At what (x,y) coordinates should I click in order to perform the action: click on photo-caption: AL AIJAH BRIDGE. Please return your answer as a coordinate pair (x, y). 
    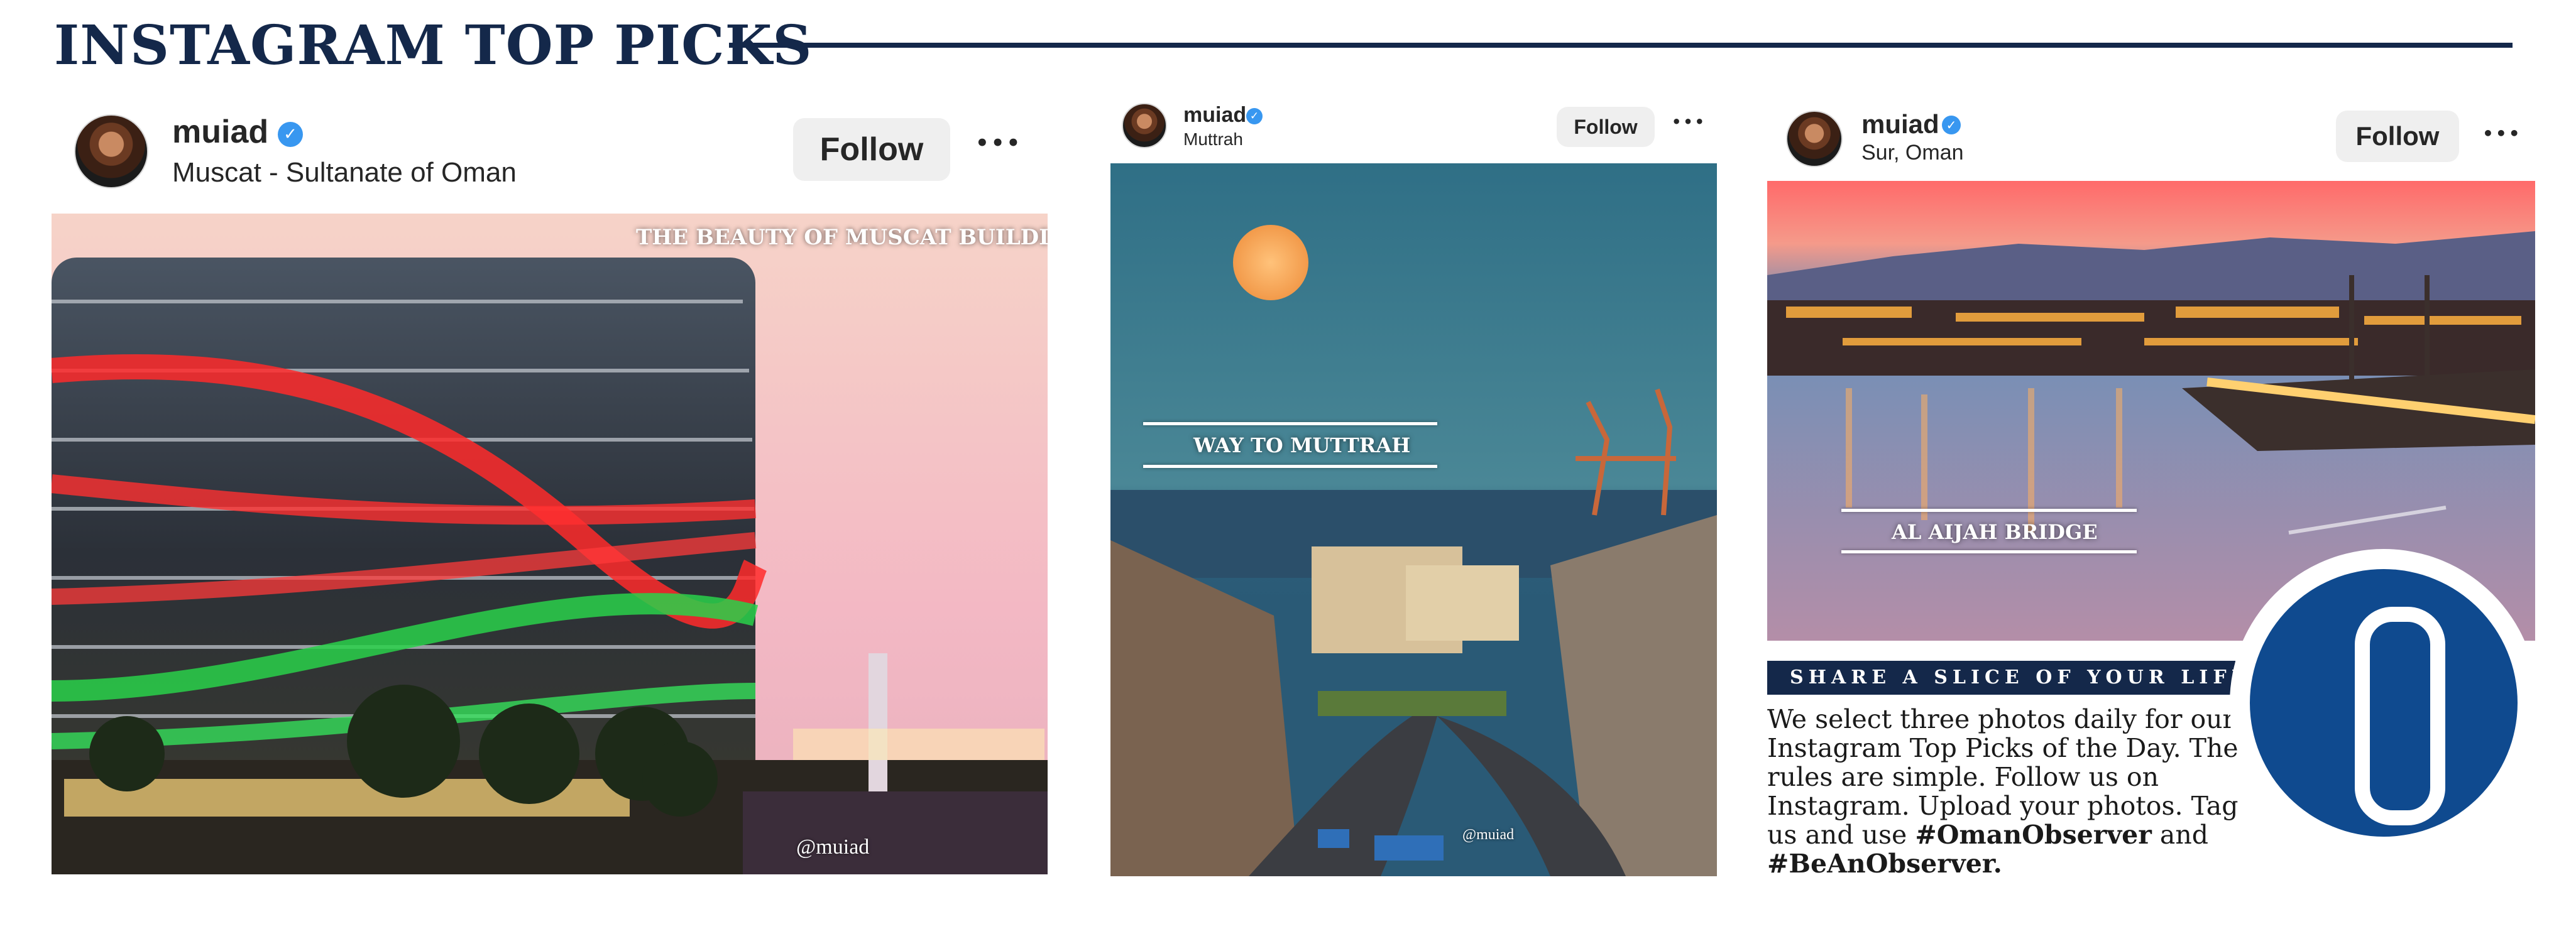
    Looking at the image, I should click on (1995, 532).